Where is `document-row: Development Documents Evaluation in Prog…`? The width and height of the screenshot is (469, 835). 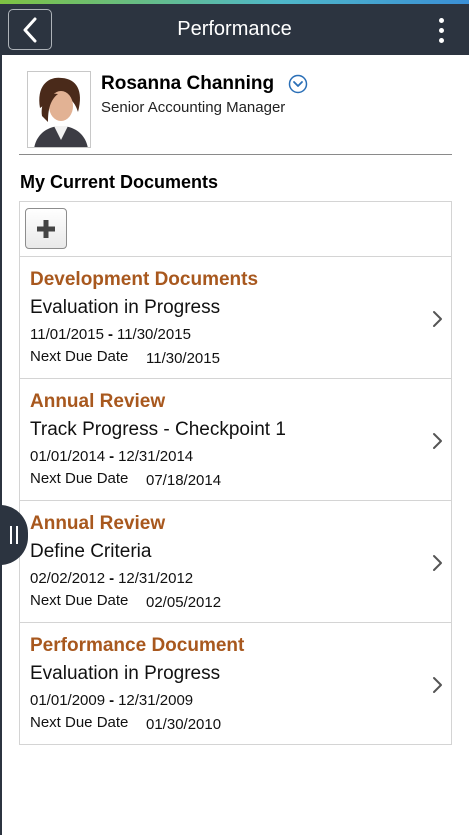
document-row: Development Documents Evaluation in Prog… is located at coordinates (235, 318).